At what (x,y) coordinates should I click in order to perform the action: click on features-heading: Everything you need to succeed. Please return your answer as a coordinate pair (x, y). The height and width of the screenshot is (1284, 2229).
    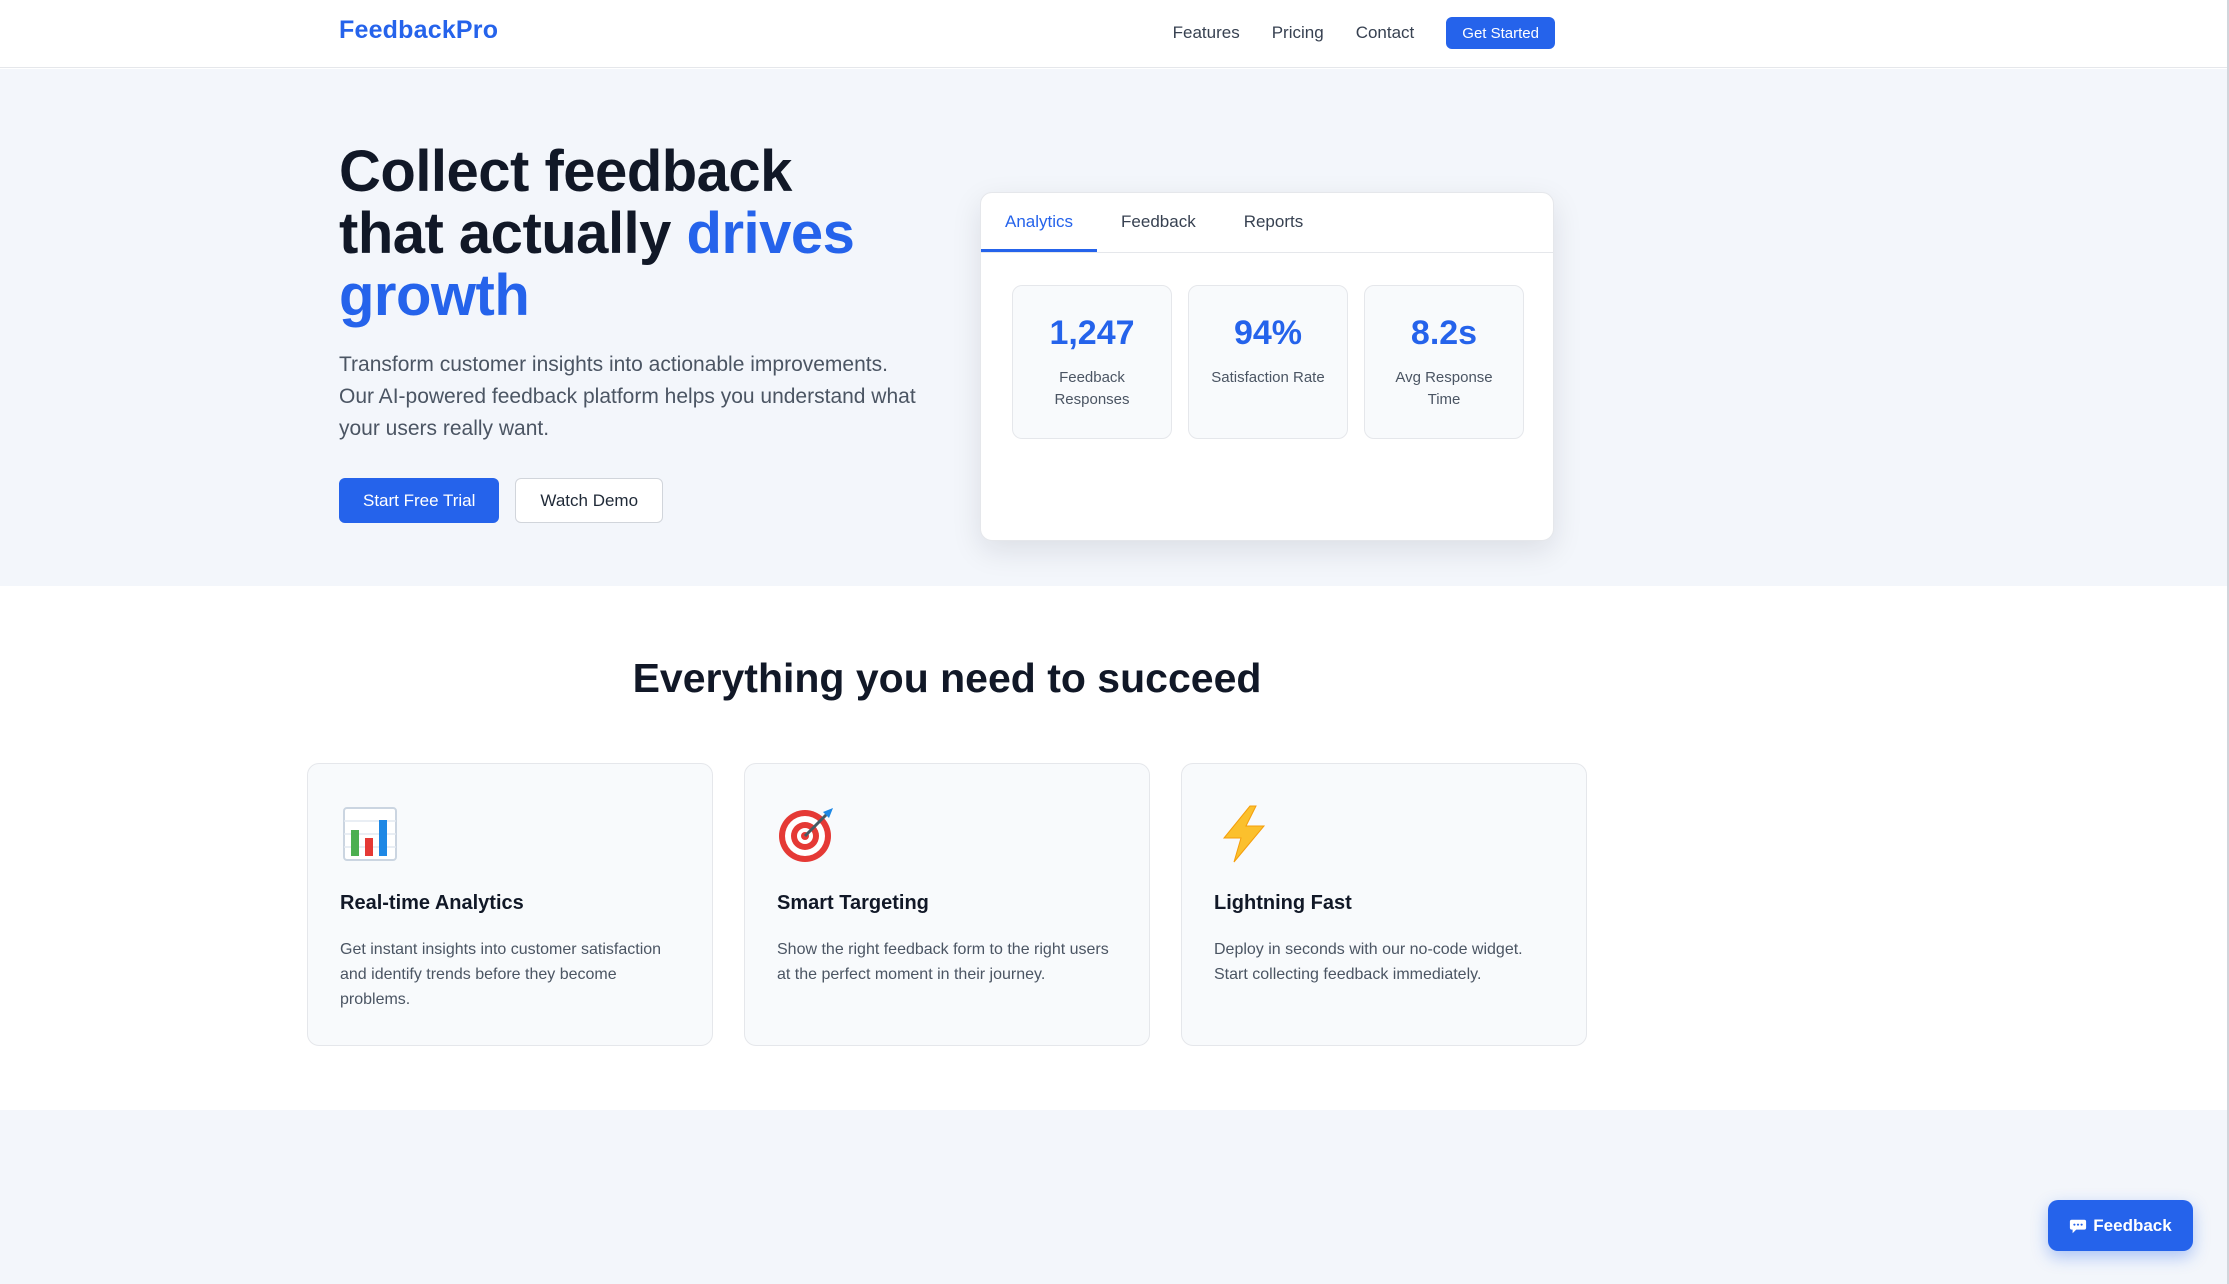
    Looking at the image, I should click on (947, 678).